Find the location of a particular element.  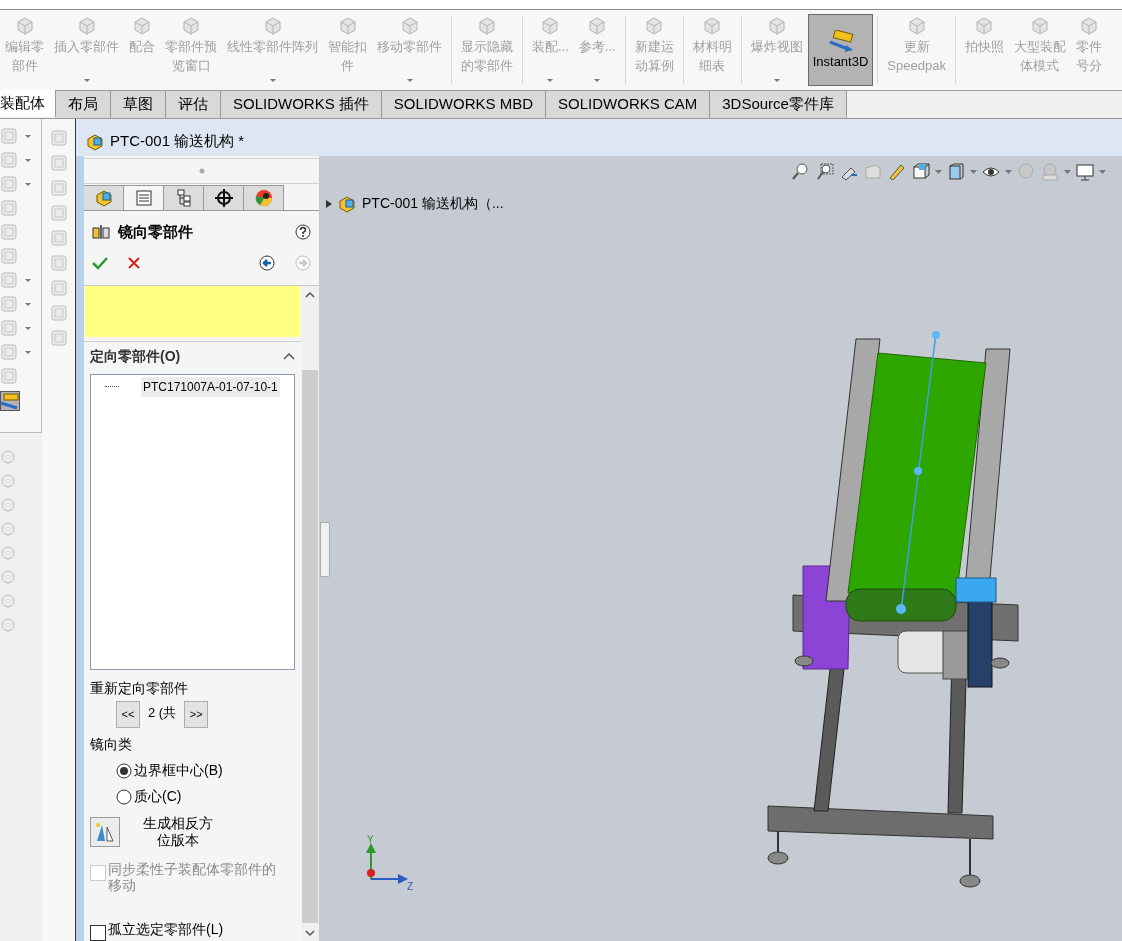

ribbon-tab: 3DSource零件库 is located at coordinates (778, 104).